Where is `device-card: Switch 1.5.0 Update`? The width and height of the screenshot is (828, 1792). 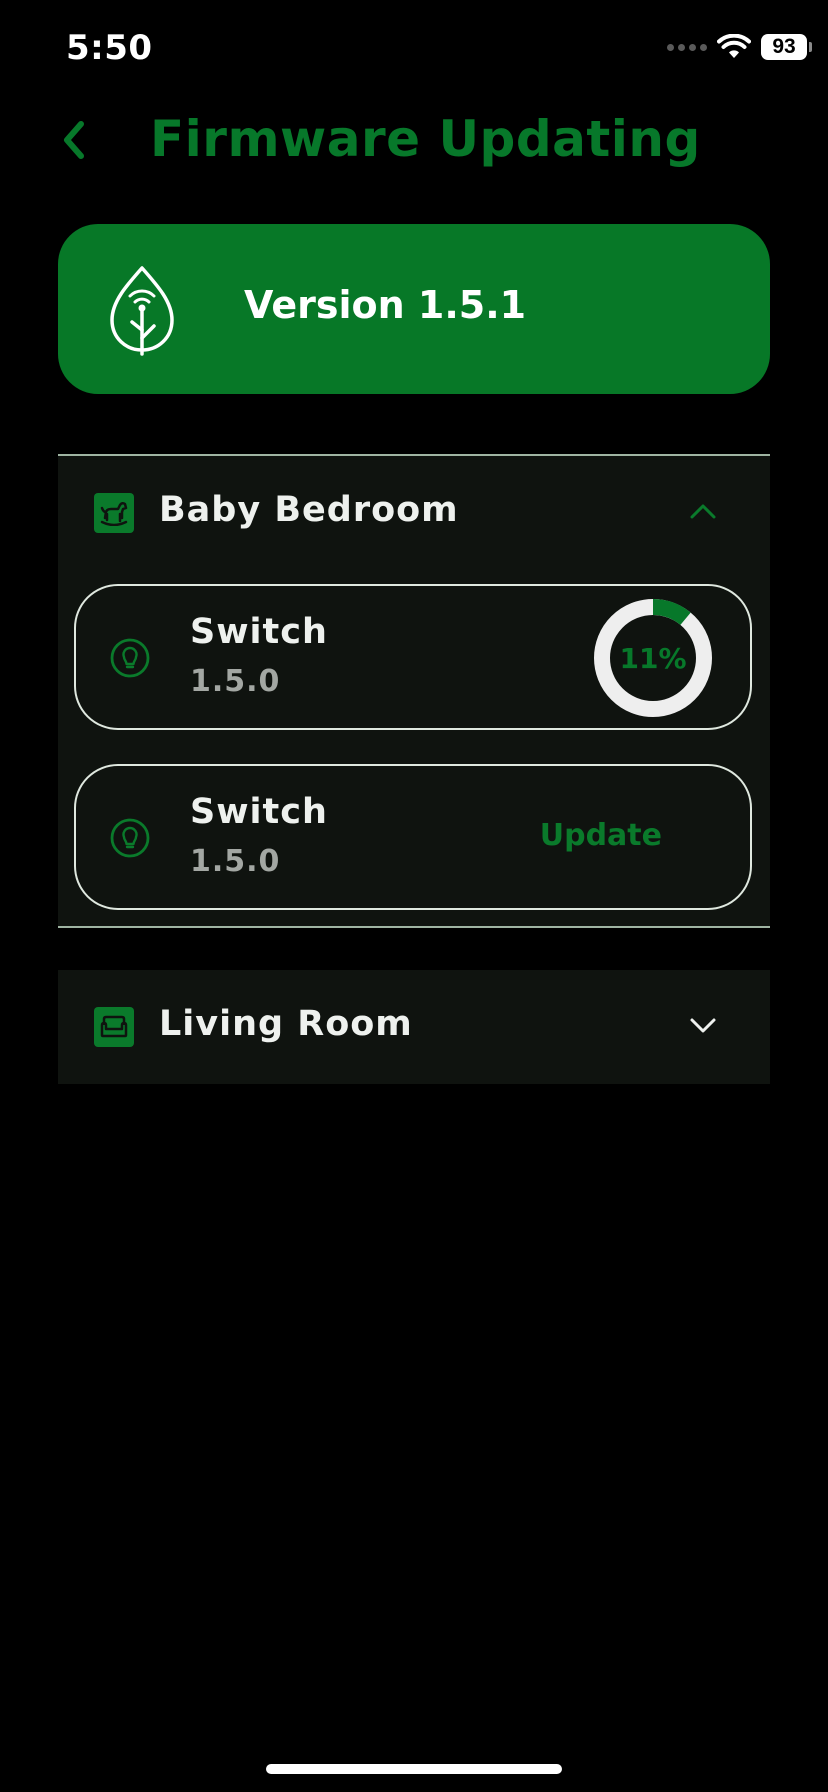
device-card: Switch 1.5.0 Update is located at coordinates (413, 837).